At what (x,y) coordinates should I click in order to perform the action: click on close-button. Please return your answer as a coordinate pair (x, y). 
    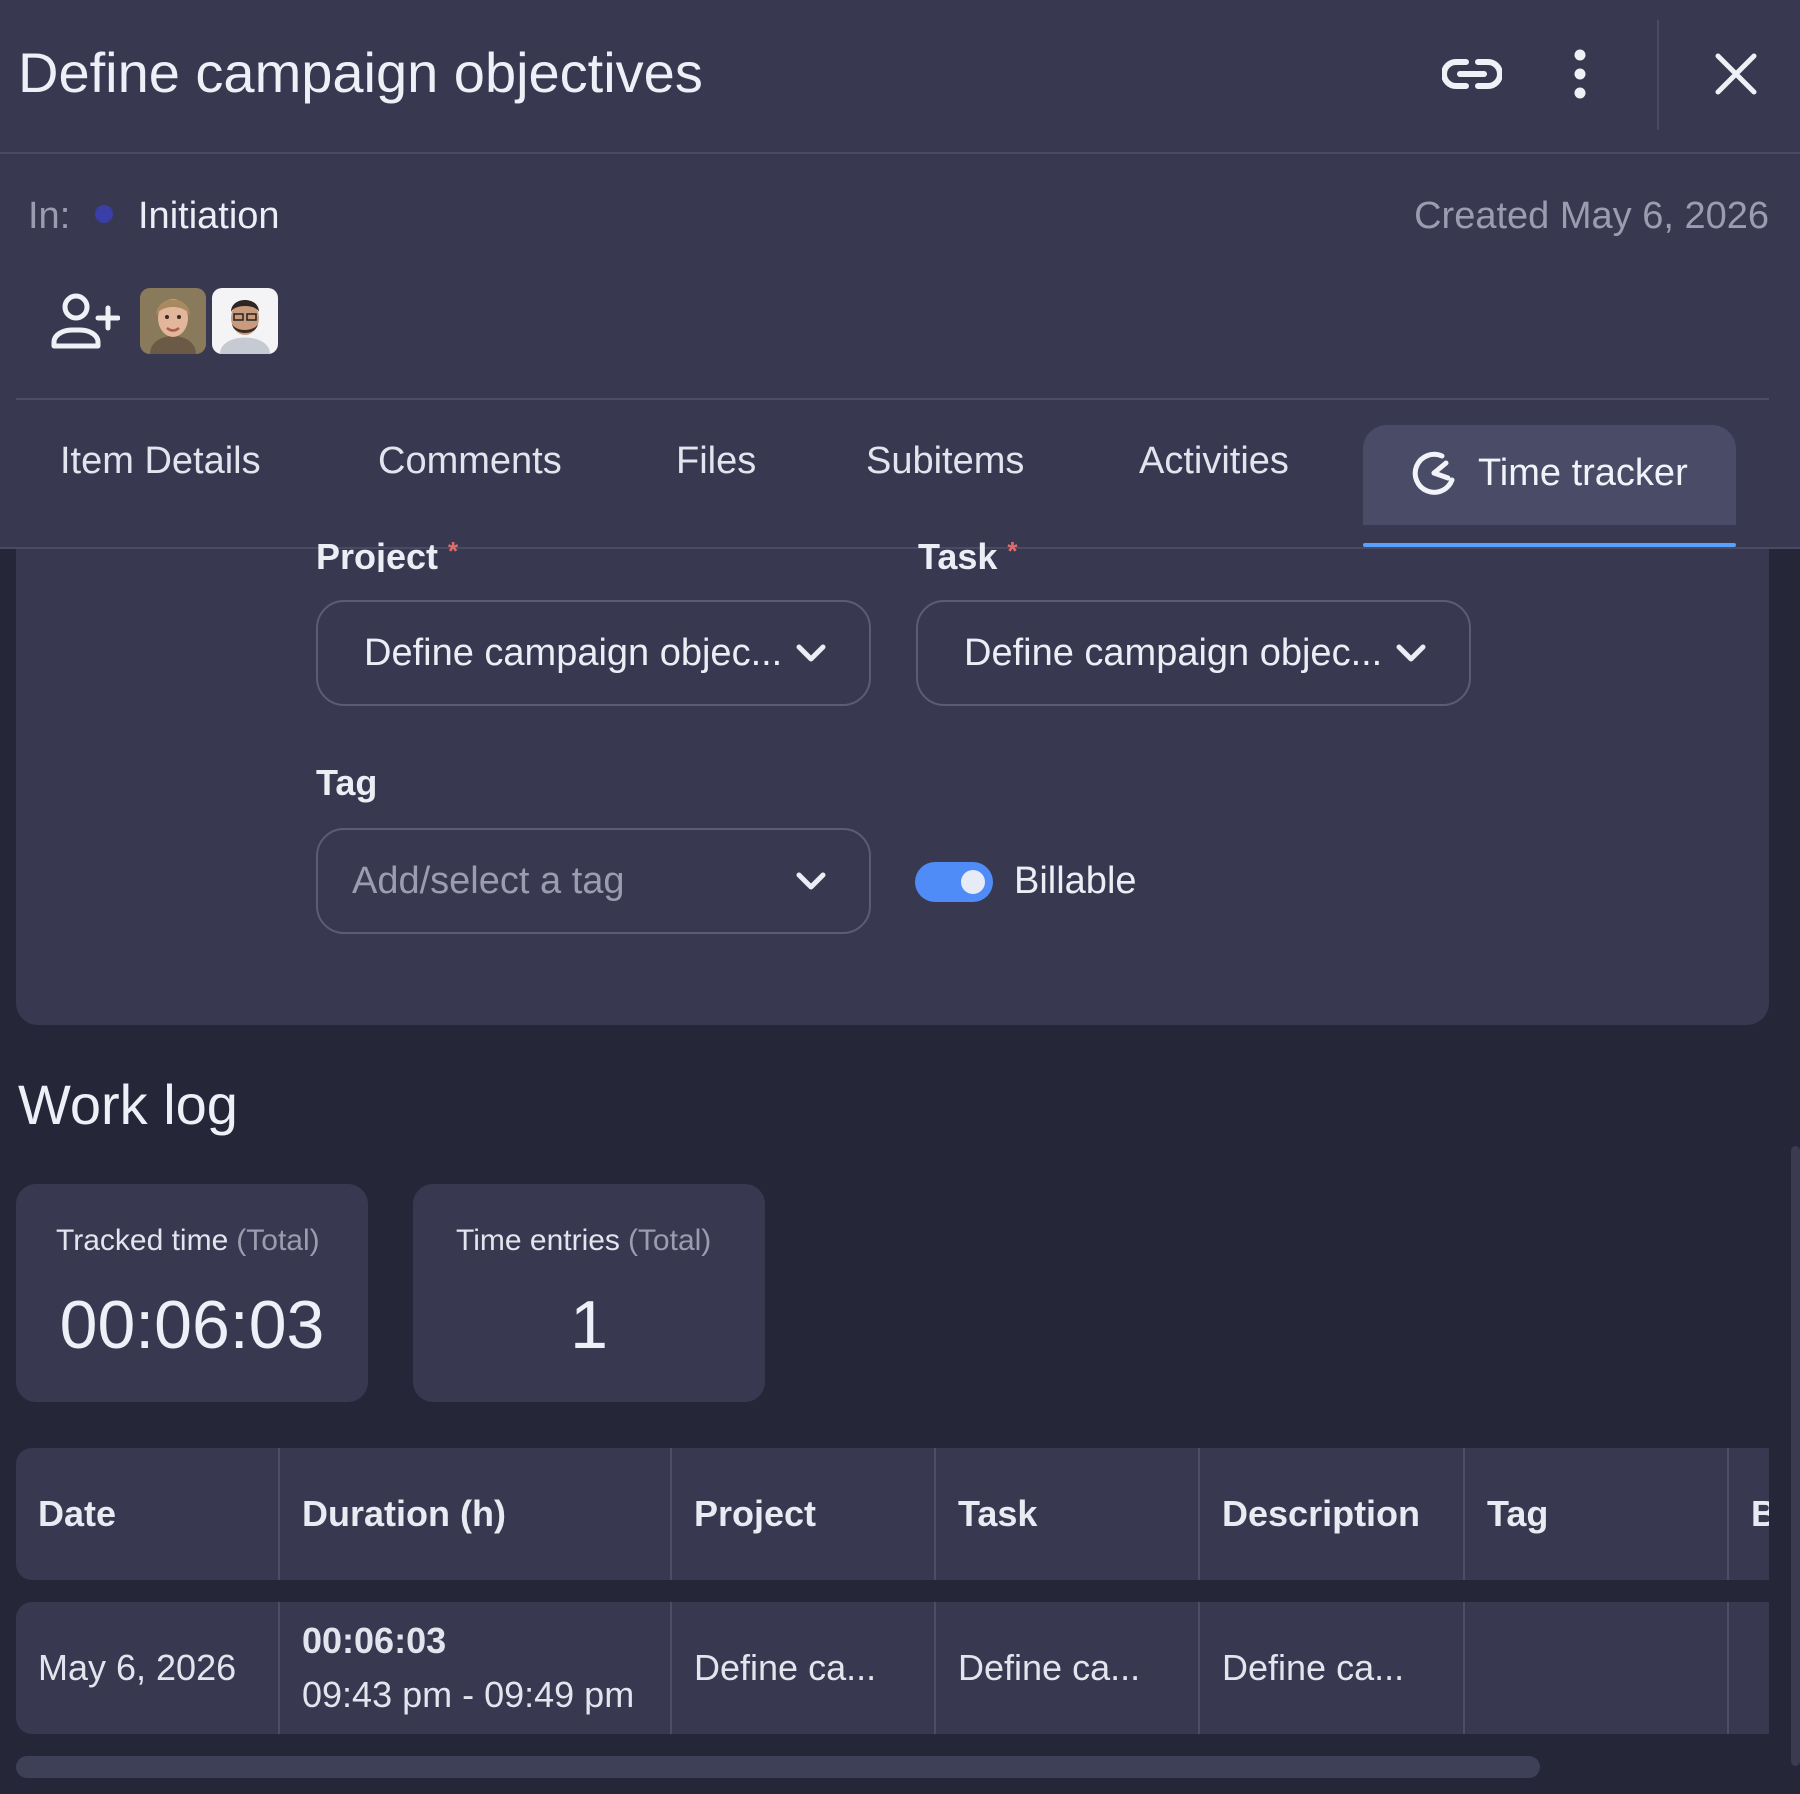
    Looking at the image, I should click on (1736, 74).